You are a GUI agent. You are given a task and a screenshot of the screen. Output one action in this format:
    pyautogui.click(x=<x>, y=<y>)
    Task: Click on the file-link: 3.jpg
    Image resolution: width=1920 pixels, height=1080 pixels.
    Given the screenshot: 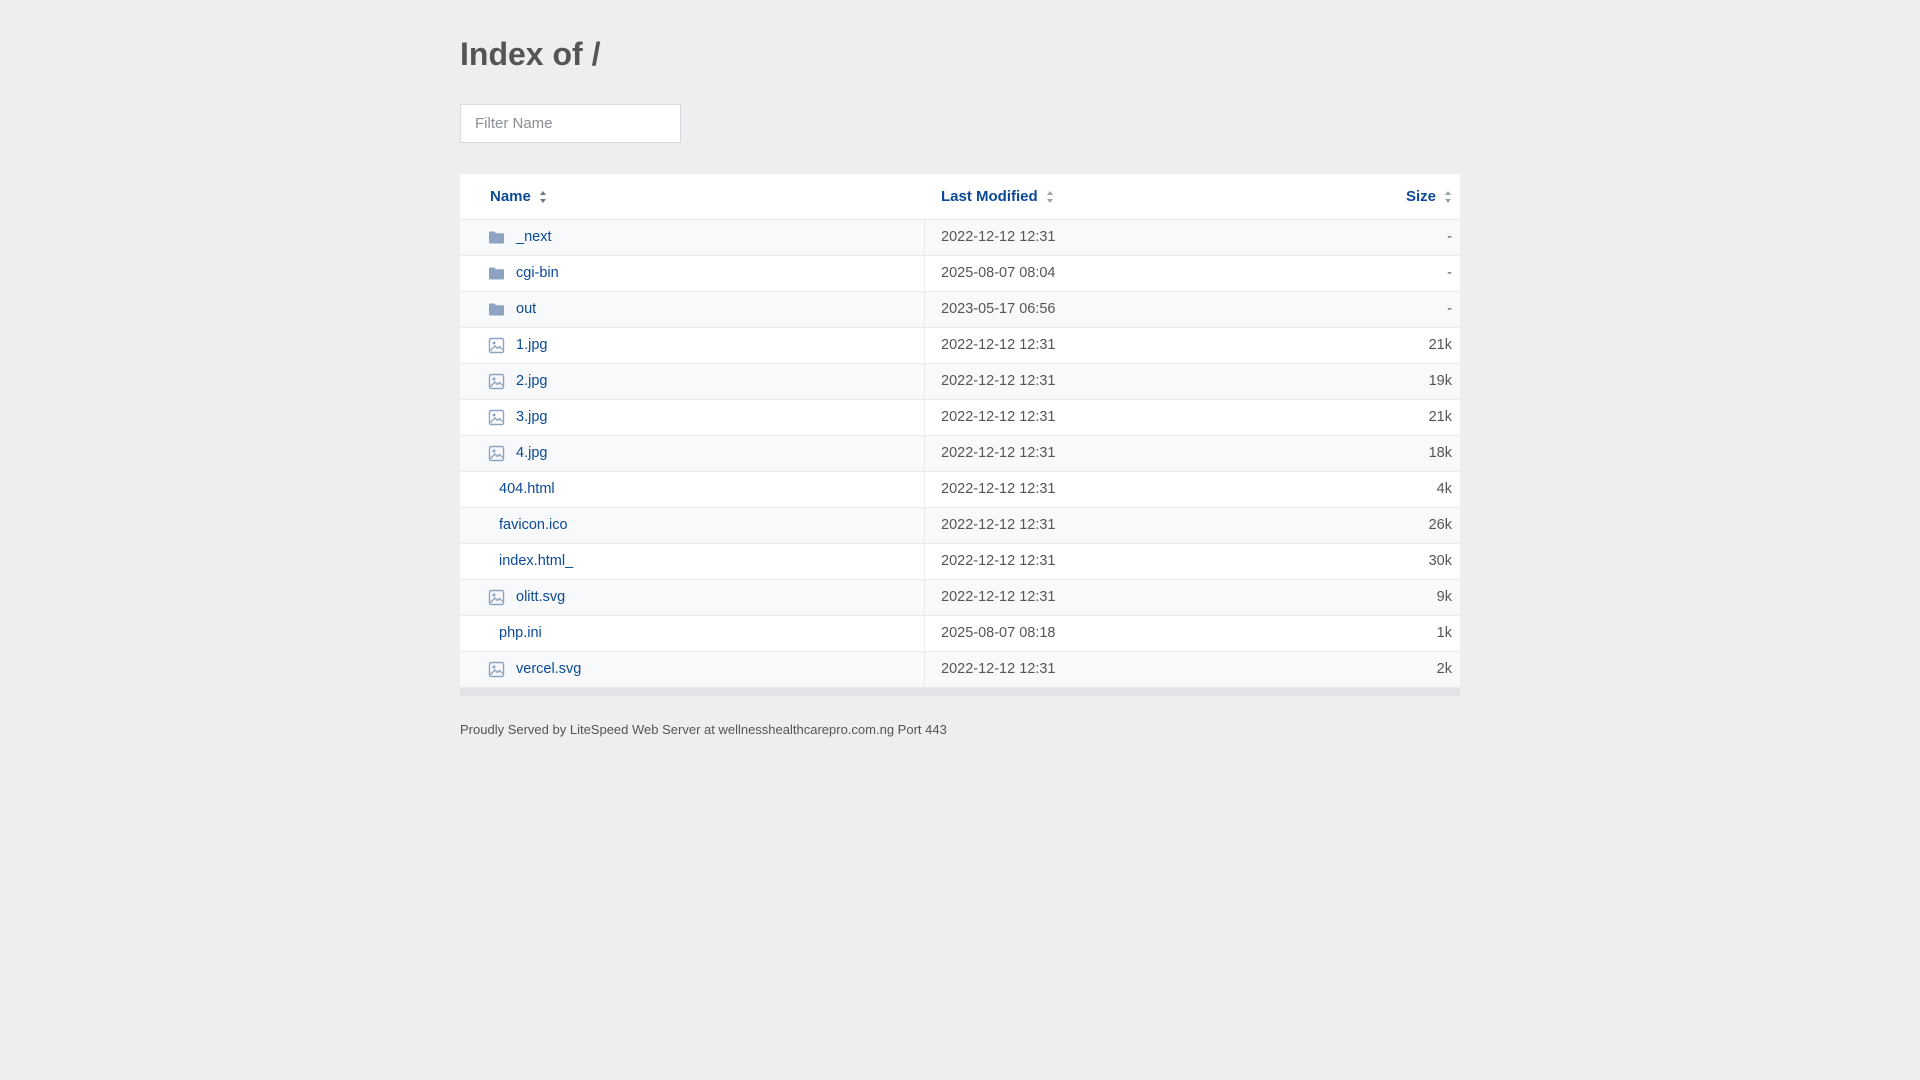 What is the action you would take?
    pyautogui.click(x=531, y=417)
    